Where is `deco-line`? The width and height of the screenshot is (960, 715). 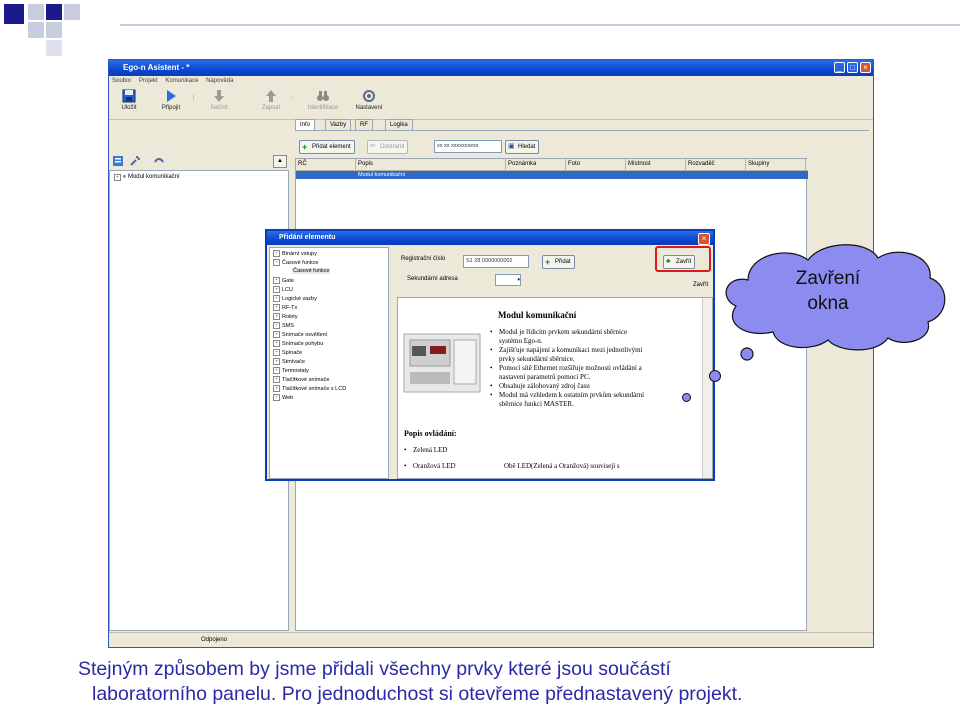
deco-line is located at coordinates (540, 25).